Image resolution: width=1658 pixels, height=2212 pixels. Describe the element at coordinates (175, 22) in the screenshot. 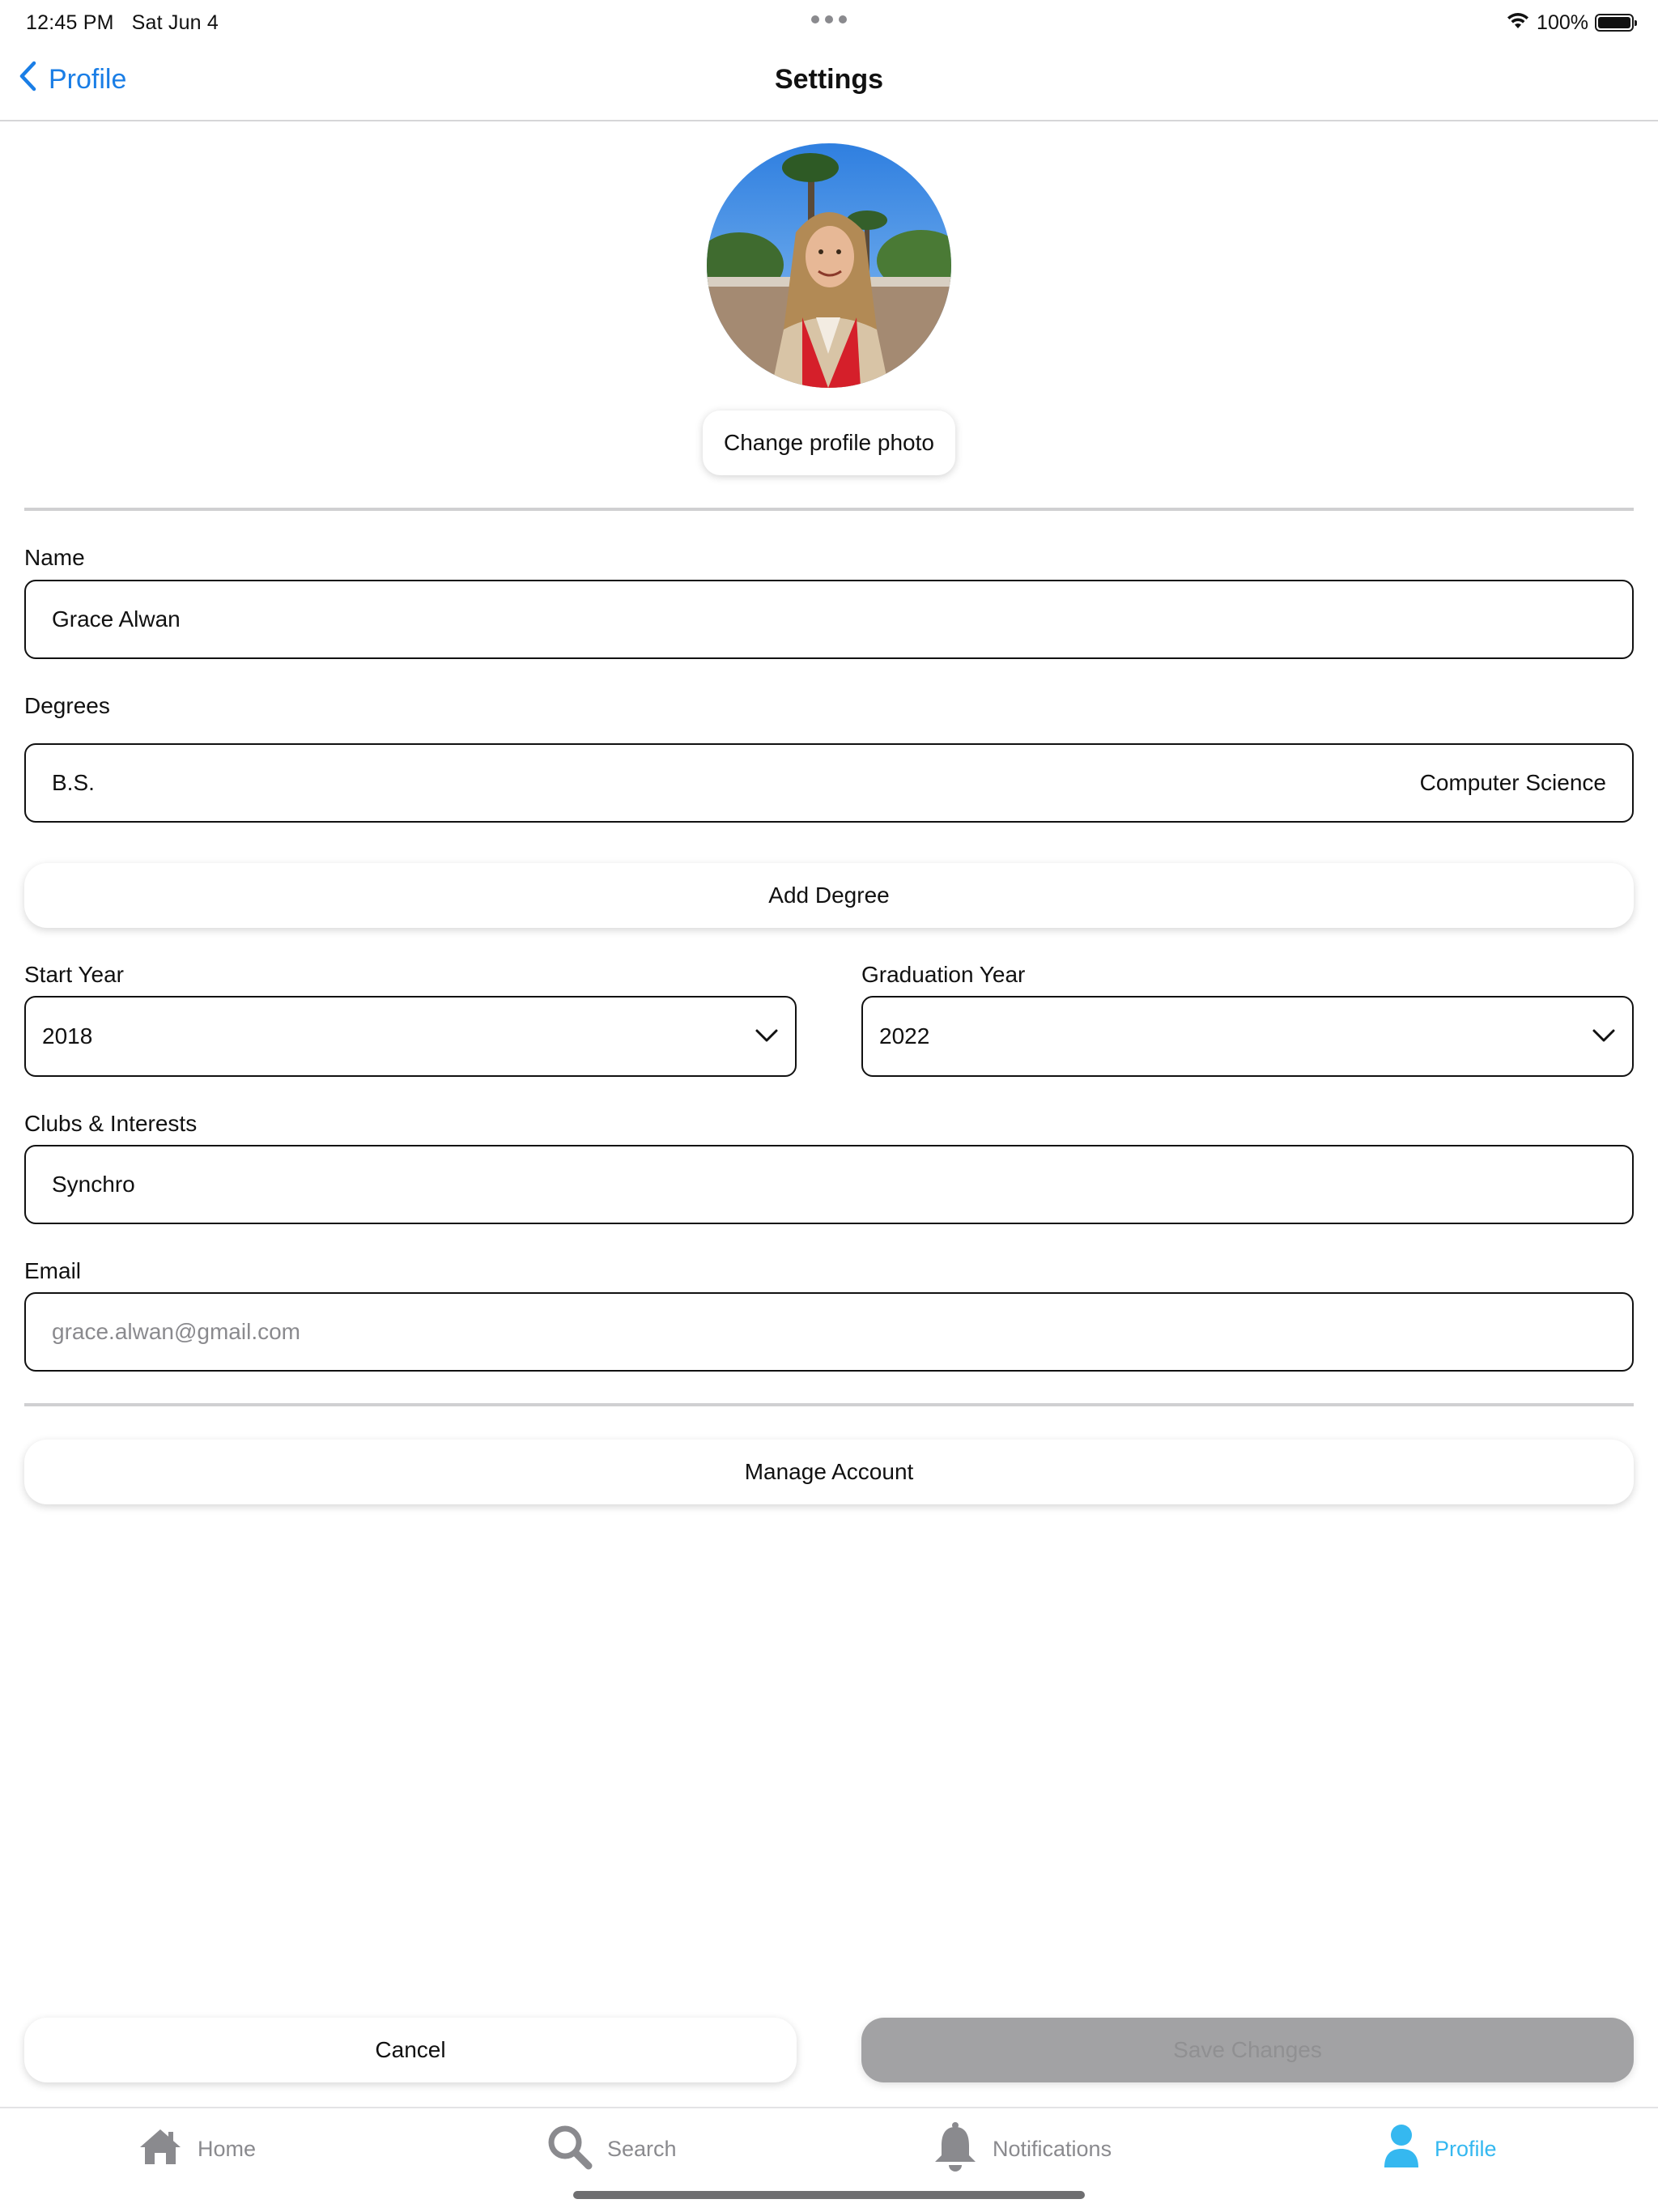

I see `status-date: Sat Jun 4` at that location.